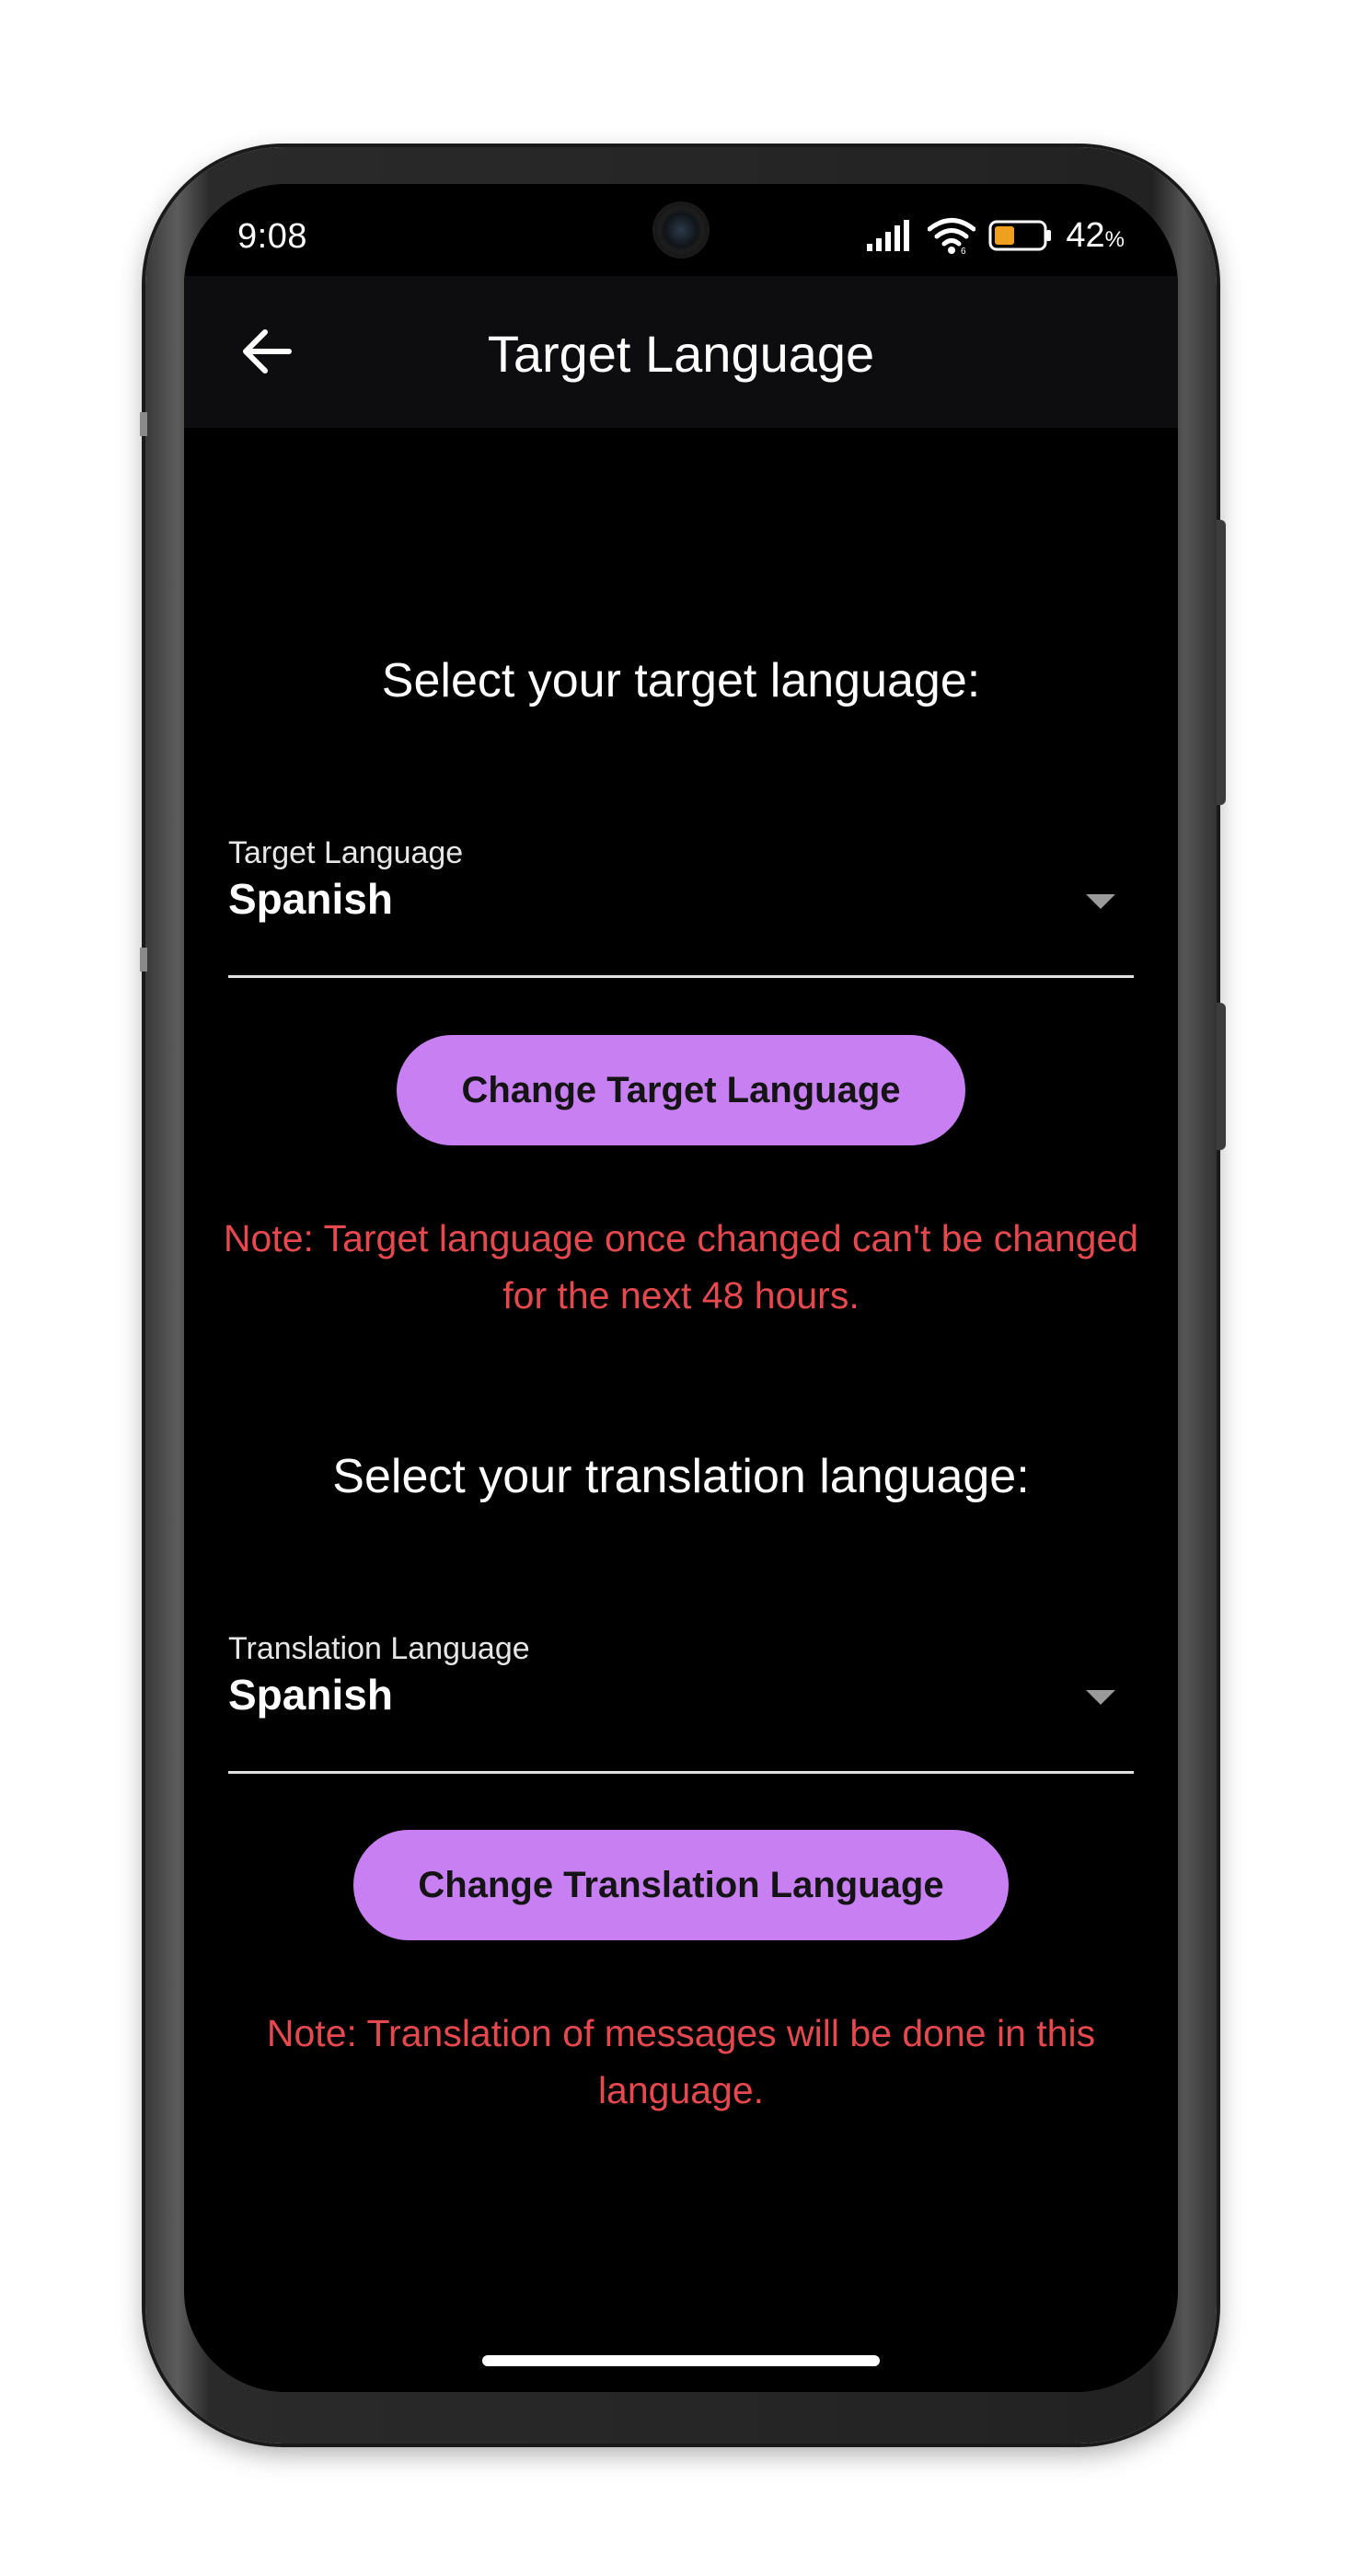 The height and width of the screenshot is (2576, 1362). I want to click on translation-language-label: Translation Language, so click(379, 1648).